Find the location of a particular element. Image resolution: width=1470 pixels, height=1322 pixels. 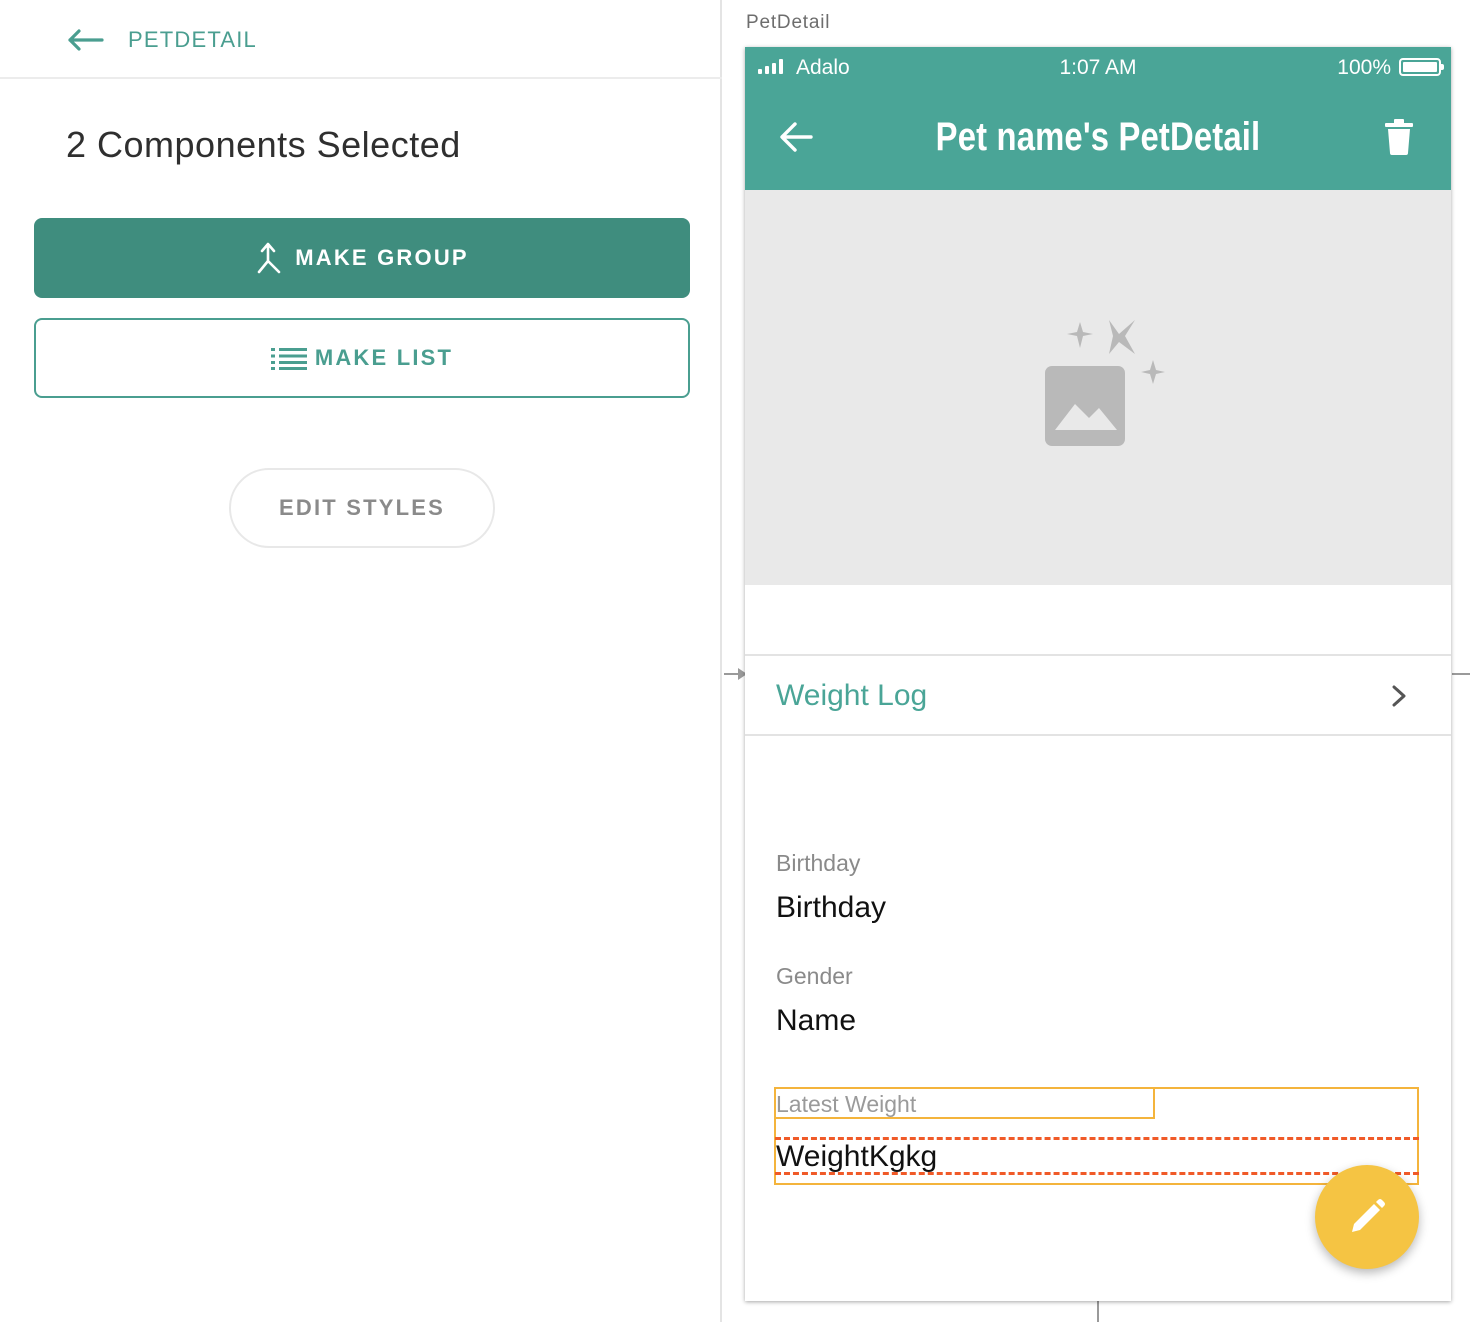

battery-percent: 100% is located at coordinates (1364, 67).